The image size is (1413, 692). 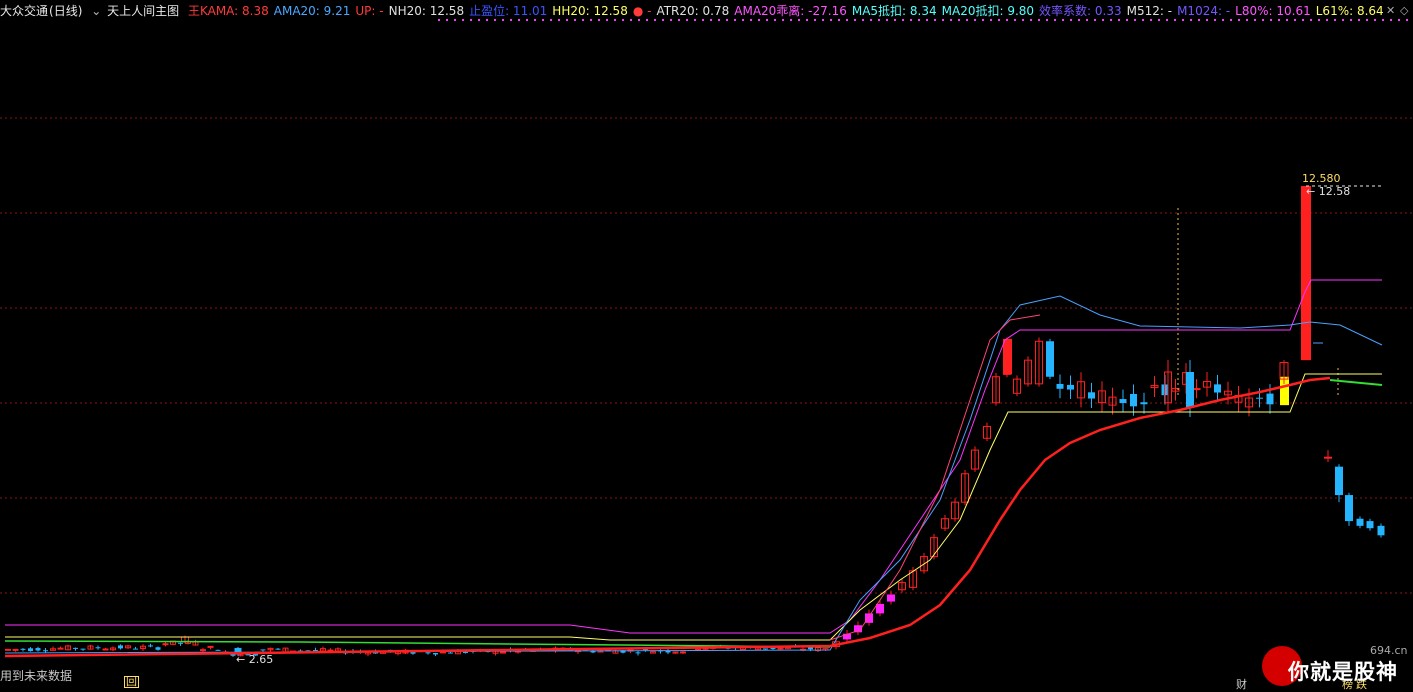 What do you see at coordinates (1321, 178) in the screenshot?
I see `price-high-label: 12.580` at bounding box center [1321, 178].